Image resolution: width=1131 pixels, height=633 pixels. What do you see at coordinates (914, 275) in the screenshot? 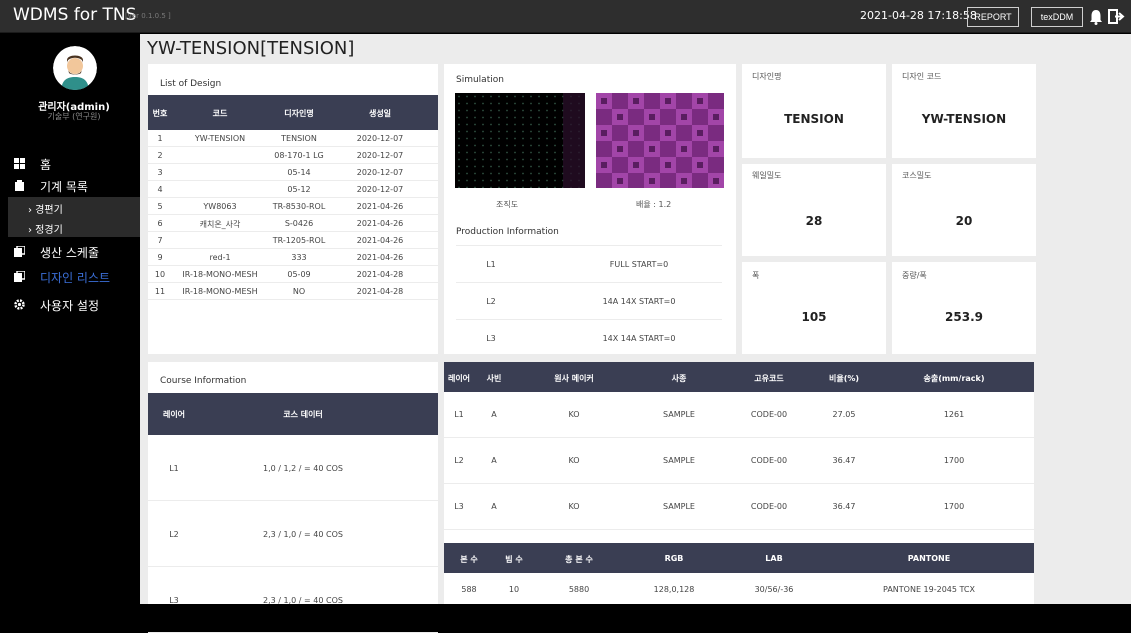
I see `weight-per-width-label: 중량/폭` at bounding box center [914, 275].